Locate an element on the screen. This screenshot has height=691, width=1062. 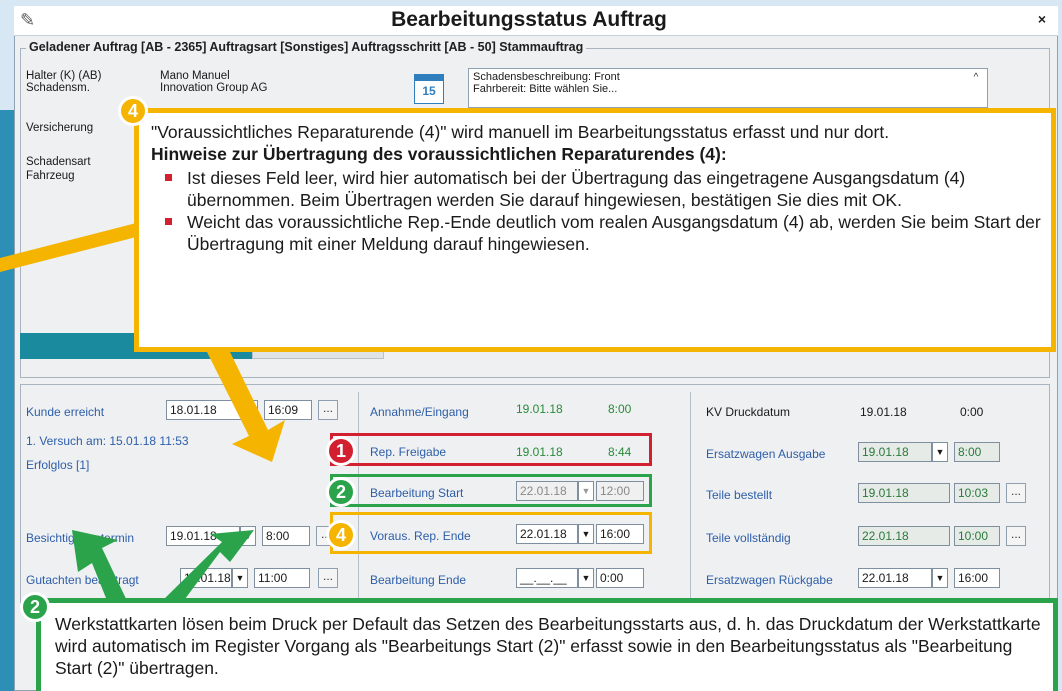
yellow-arrow-down is located at coordinates (246, 407).